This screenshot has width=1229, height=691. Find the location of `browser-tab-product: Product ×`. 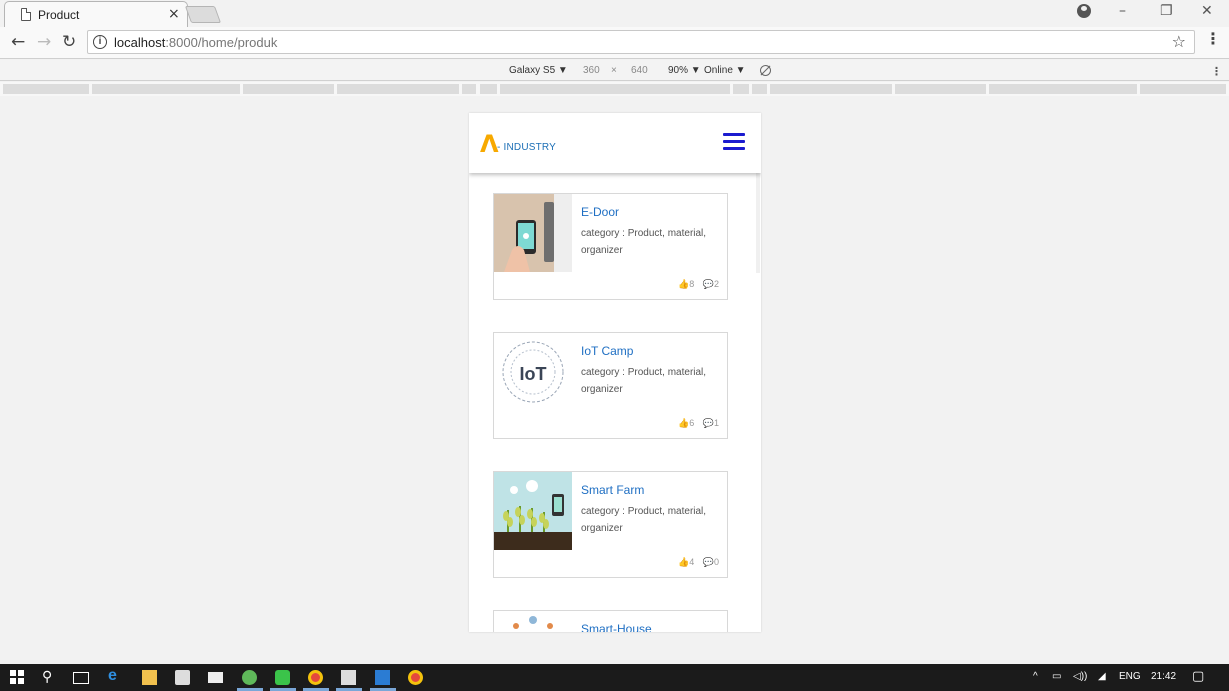

browser-tab-product: Product × is located at coordinates (96, 14).